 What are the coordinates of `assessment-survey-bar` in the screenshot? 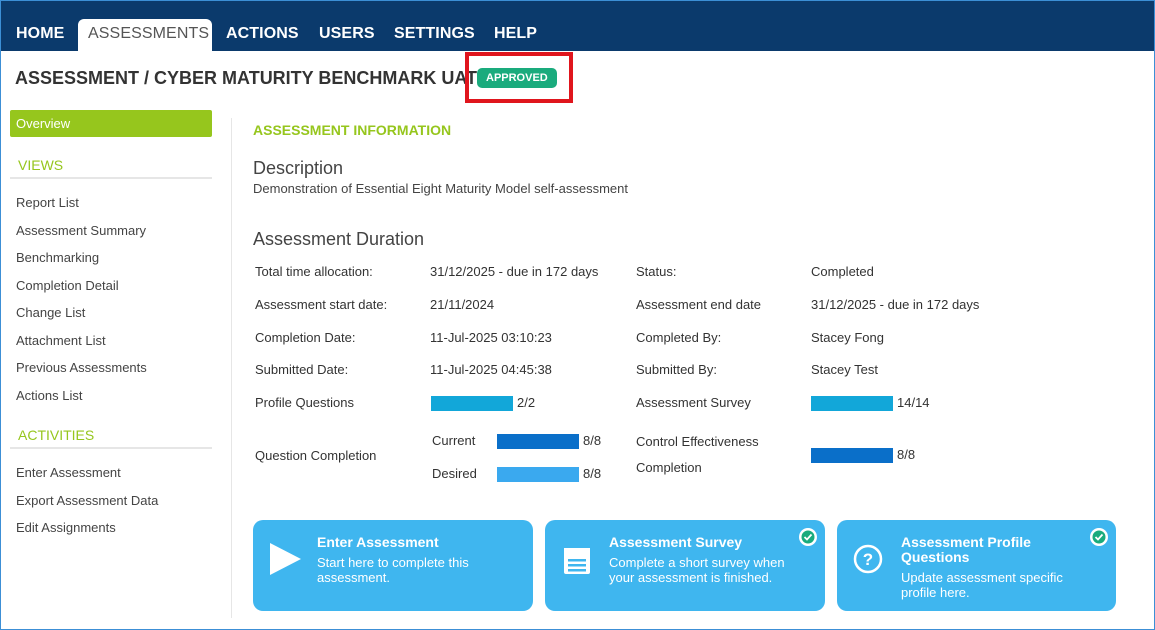 It's located at (852, 403).